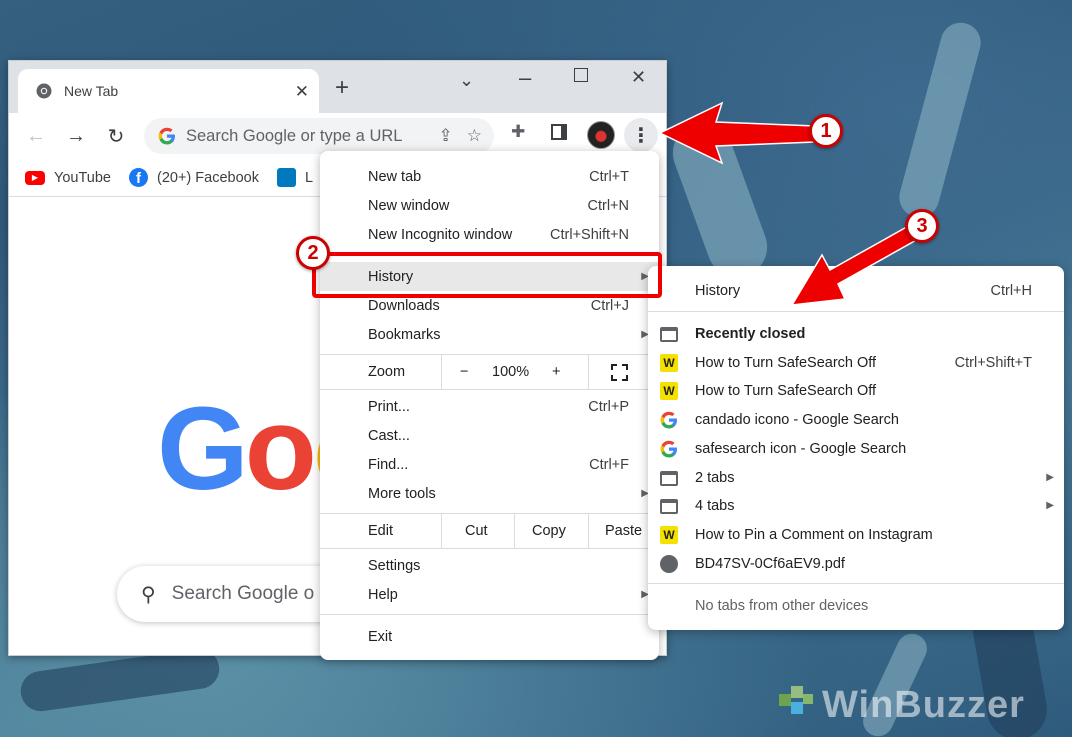 The image size is (1072, 737). I want to click on menu-item-label: More tools, so click(402, 493).